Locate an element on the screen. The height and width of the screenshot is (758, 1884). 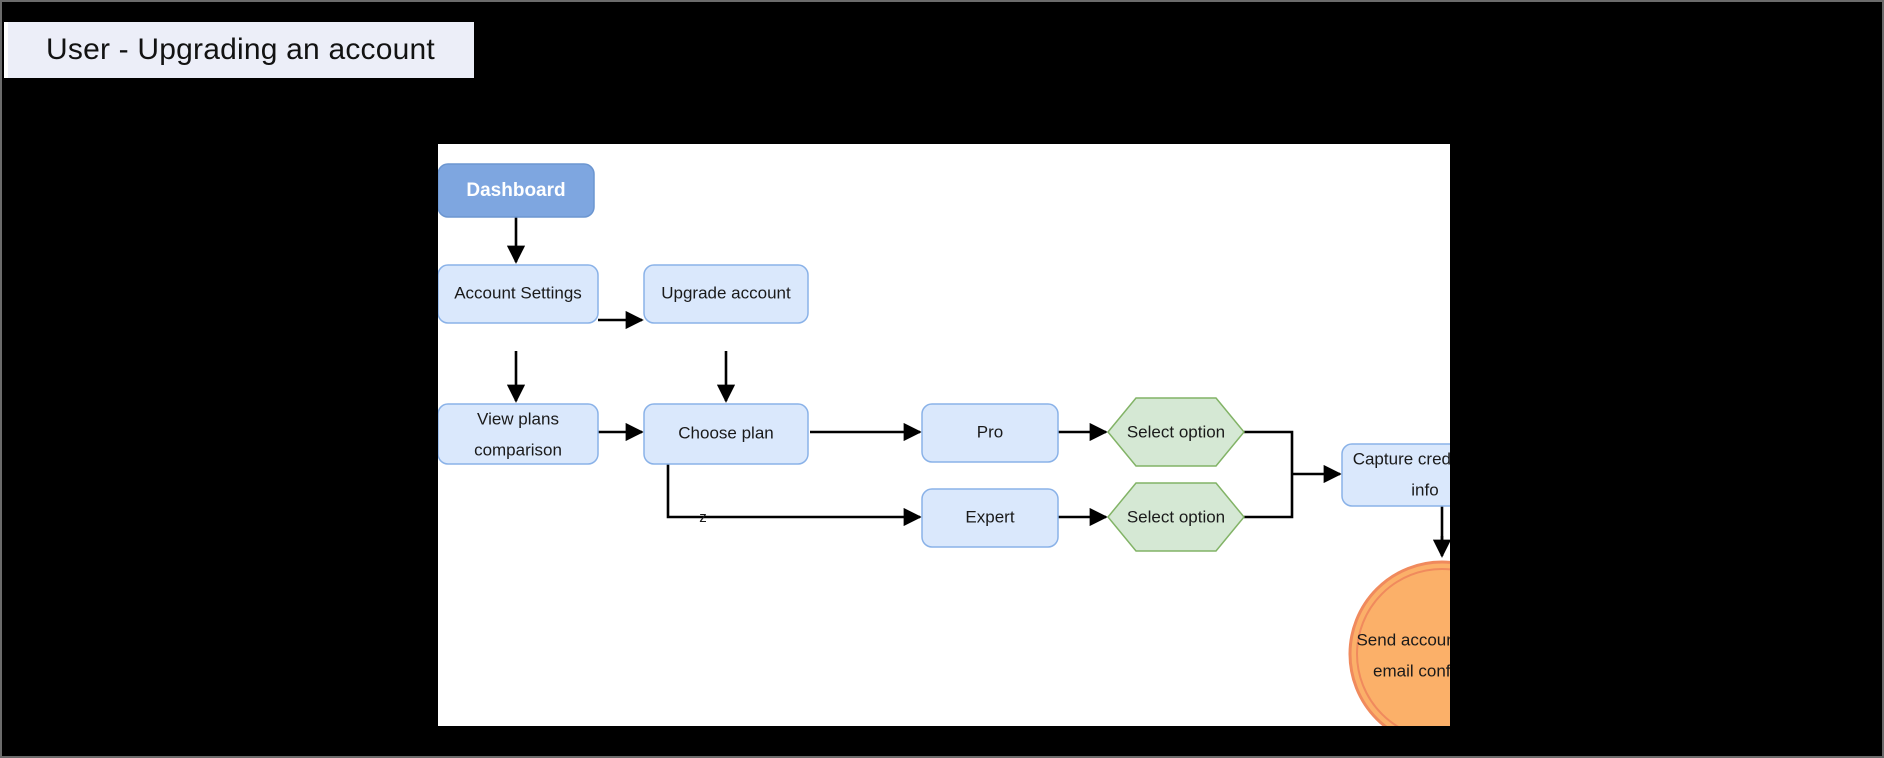
diagram-title-chip: User - Upgrading an account is located at coordinates (241, 50).